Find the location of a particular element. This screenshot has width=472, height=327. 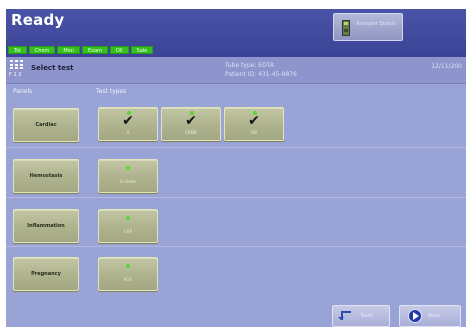

test-label: D-dimer is located at coordinates (128, 181).